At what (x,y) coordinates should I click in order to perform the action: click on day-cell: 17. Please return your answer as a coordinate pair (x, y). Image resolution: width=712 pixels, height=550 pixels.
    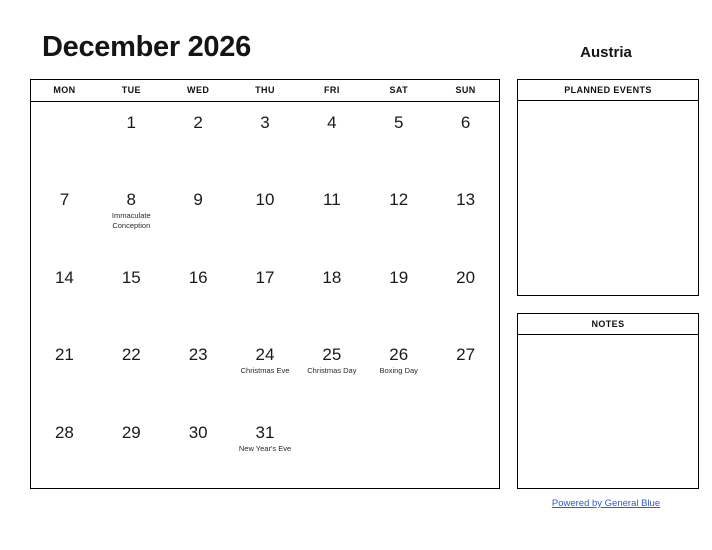
    Looking at the image, I should click on (265, 295).